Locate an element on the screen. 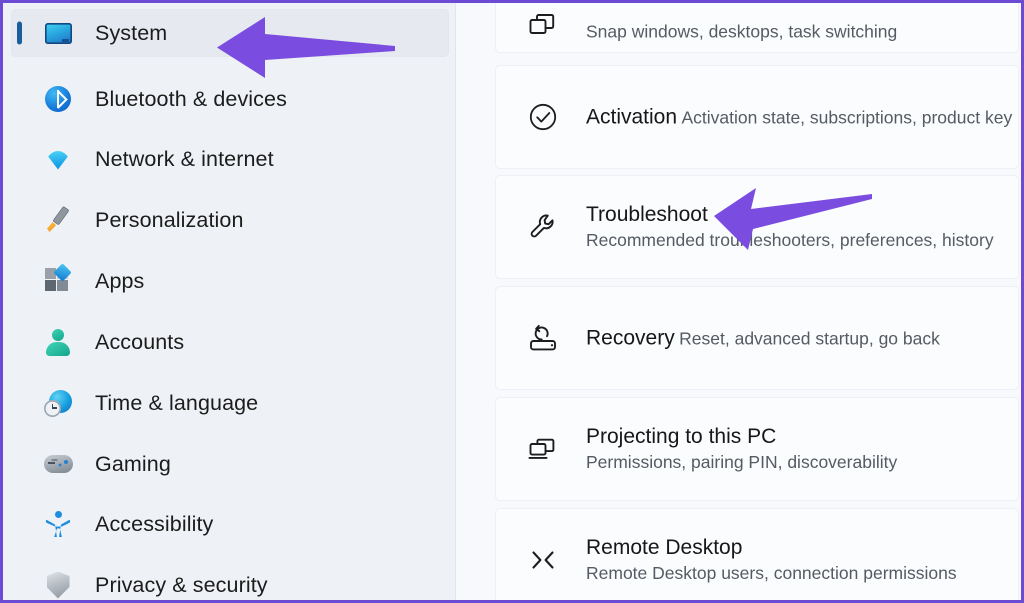 The image size is (1024, 603). paintbrush-icon is located at coordinates (58, 220).